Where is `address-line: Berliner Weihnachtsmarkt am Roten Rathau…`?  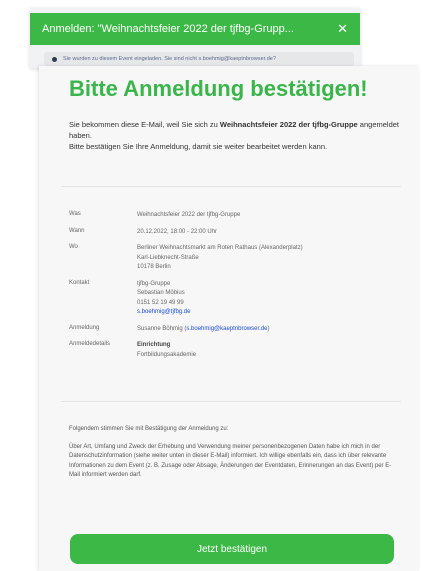
address-line: Berliner Weihnachtsmarkt am Roten Rathau… is located at coordinates (220, 248).